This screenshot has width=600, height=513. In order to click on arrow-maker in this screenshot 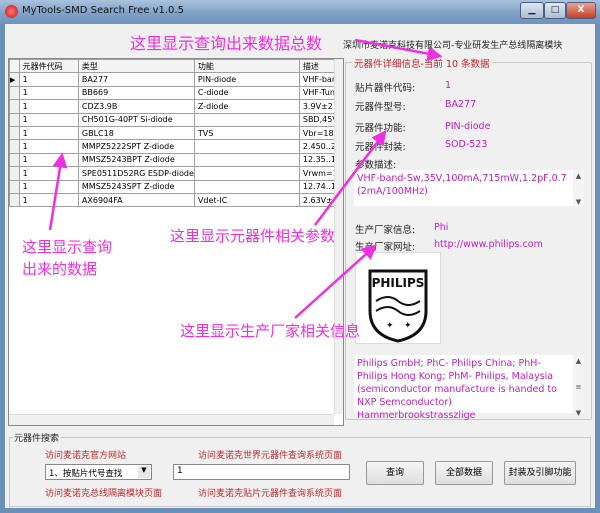, I will do `click(335, 281)`.